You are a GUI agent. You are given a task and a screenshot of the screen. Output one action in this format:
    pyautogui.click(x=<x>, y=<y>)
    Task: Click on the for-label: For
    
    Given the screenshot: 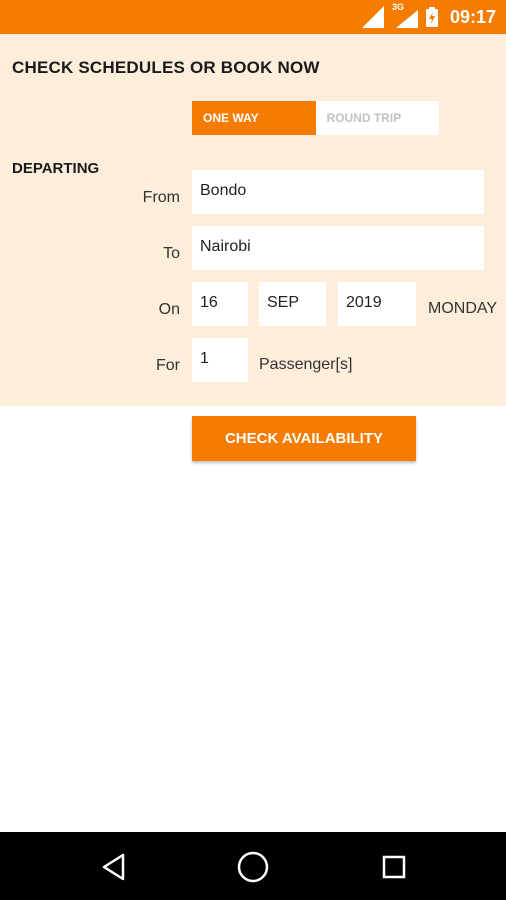 What is the action you would take?
    pyautogui.click(x=168, y=365)
    